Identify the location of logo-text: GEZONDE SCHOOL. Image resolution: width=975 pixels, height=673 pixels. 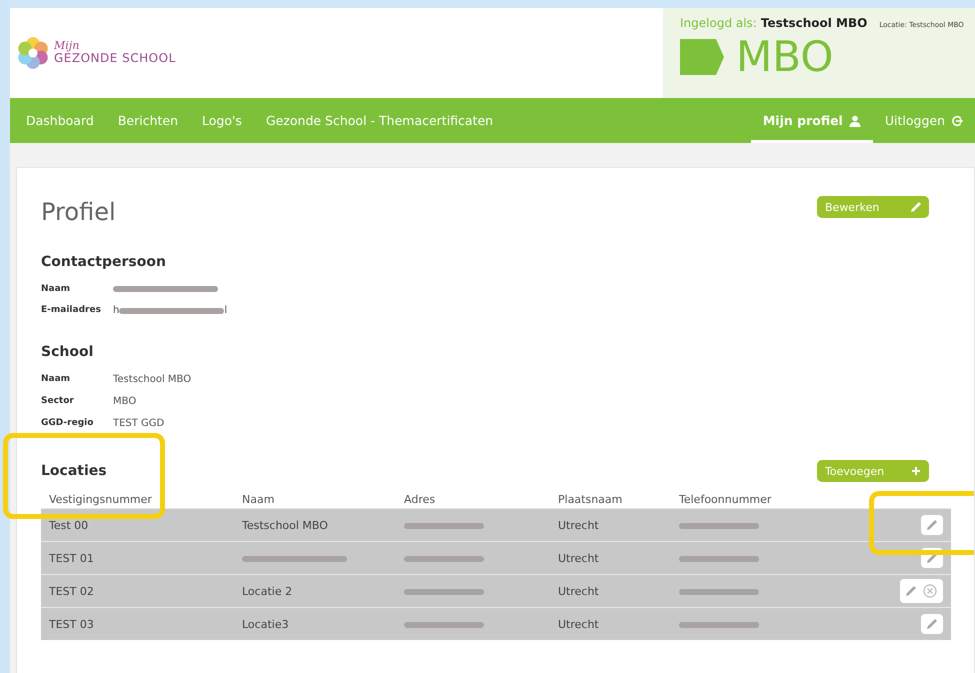
(115, 59).